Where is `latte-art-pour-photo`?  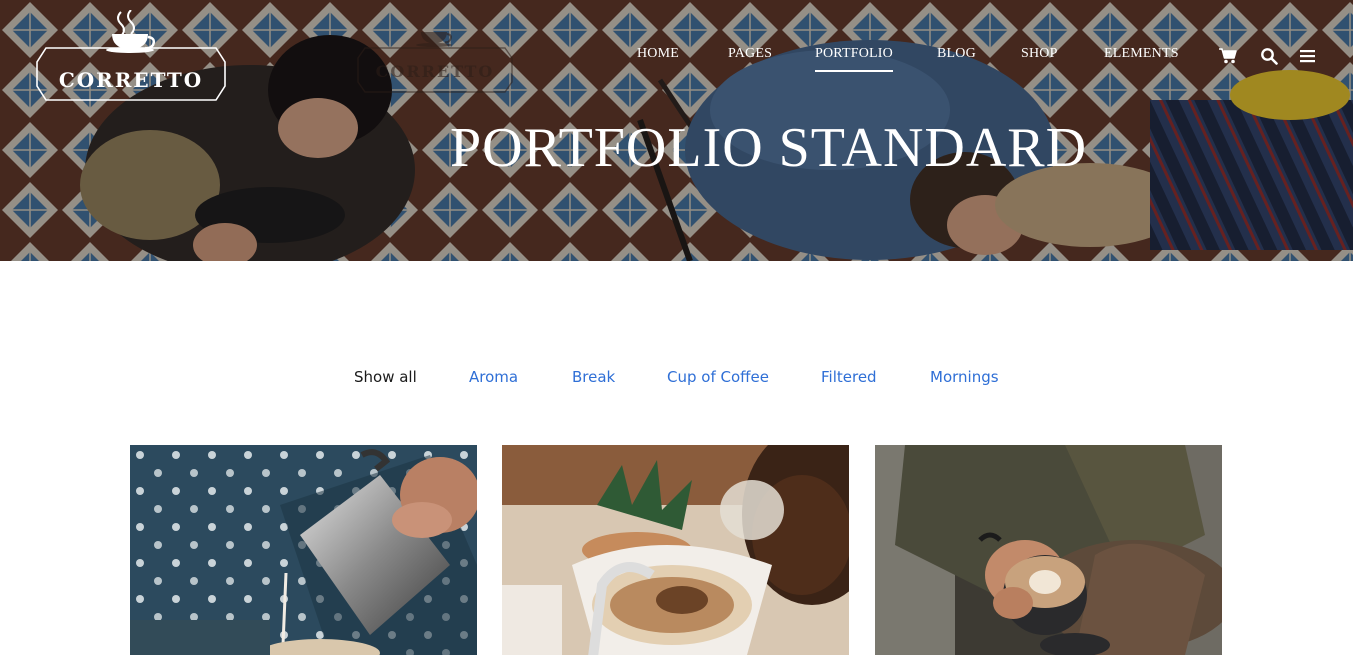 latte-art-pour-photo is located at coordinates (303, 550).